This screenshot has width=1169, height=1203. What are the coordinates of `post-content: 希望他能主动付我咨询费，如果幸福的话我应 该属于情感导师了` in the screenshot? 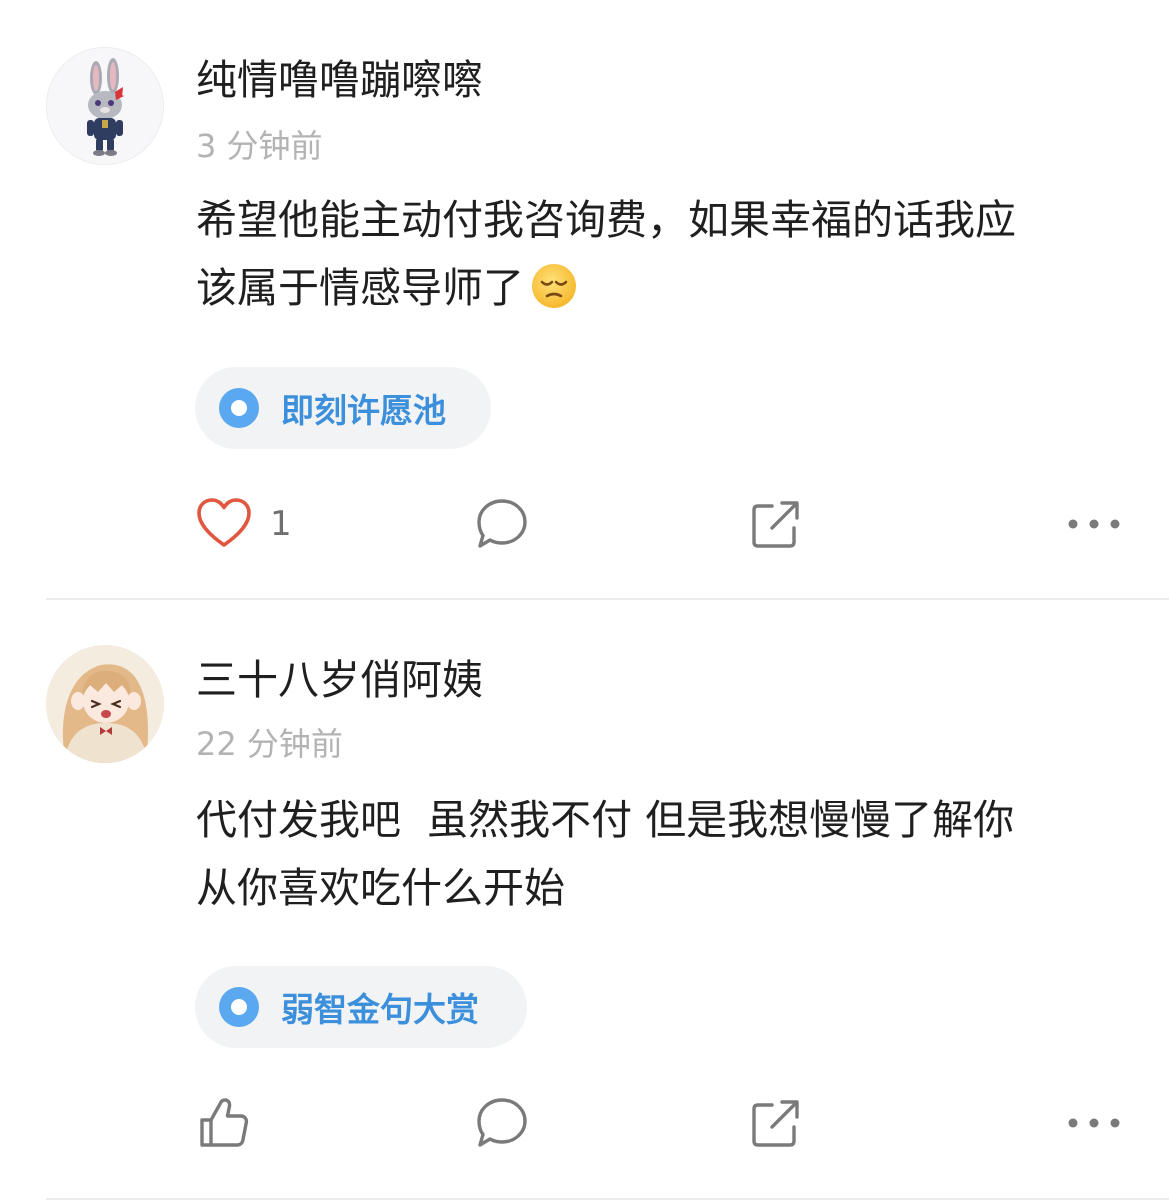 It's located at (656, 258).